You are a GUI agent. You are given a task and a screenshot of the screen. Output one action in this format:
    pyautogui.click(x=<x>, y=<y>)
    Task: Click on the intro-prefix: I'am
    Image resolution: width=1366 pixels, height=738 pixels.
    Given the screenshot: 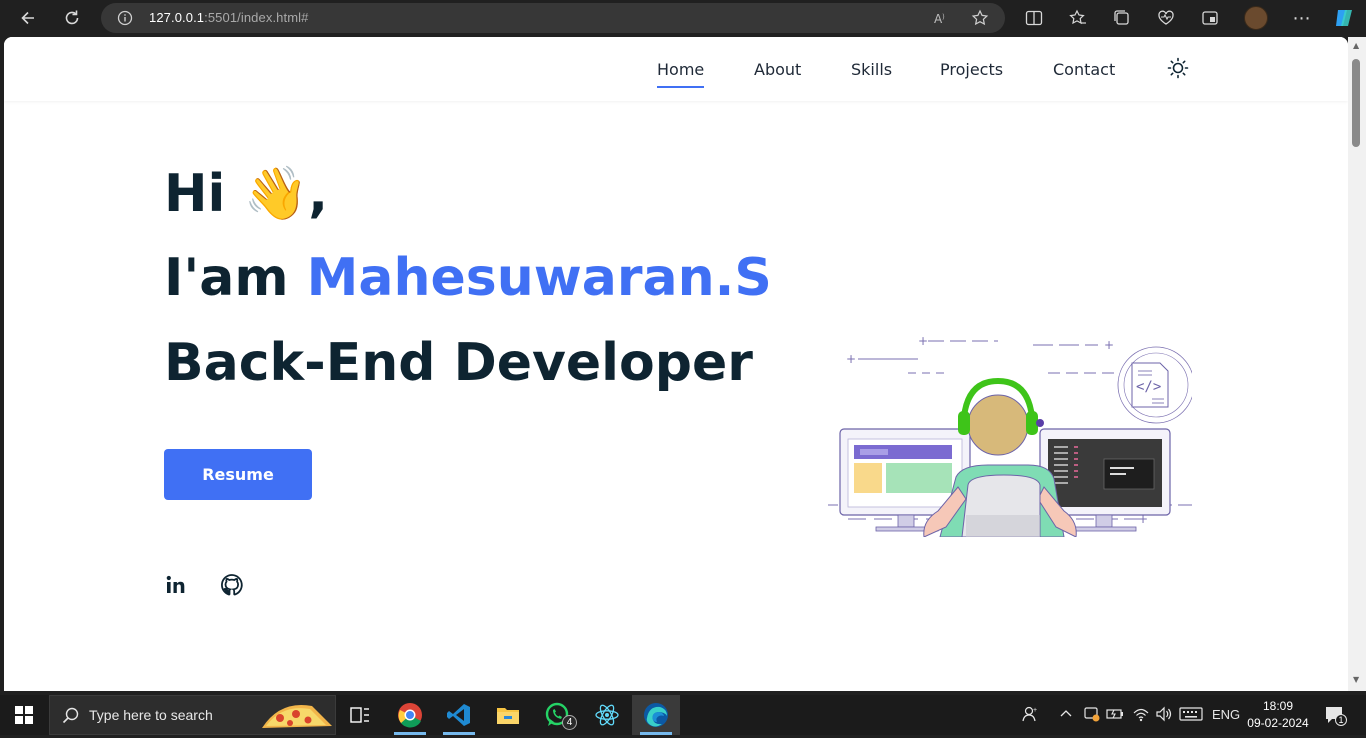 What is the action you would take?
    pyautogui.click(x=226, y=278)
    